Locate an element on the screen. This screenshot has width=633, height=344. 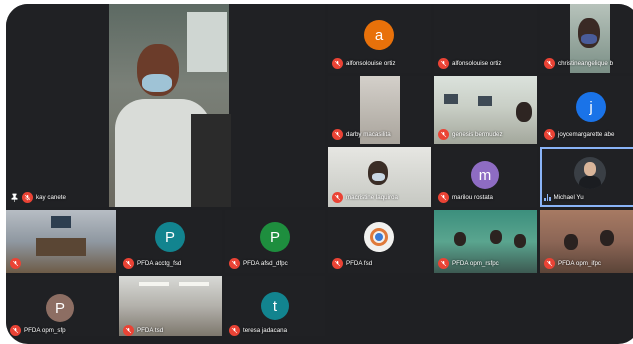
avatar-photo is located at coordinates (590, 173).